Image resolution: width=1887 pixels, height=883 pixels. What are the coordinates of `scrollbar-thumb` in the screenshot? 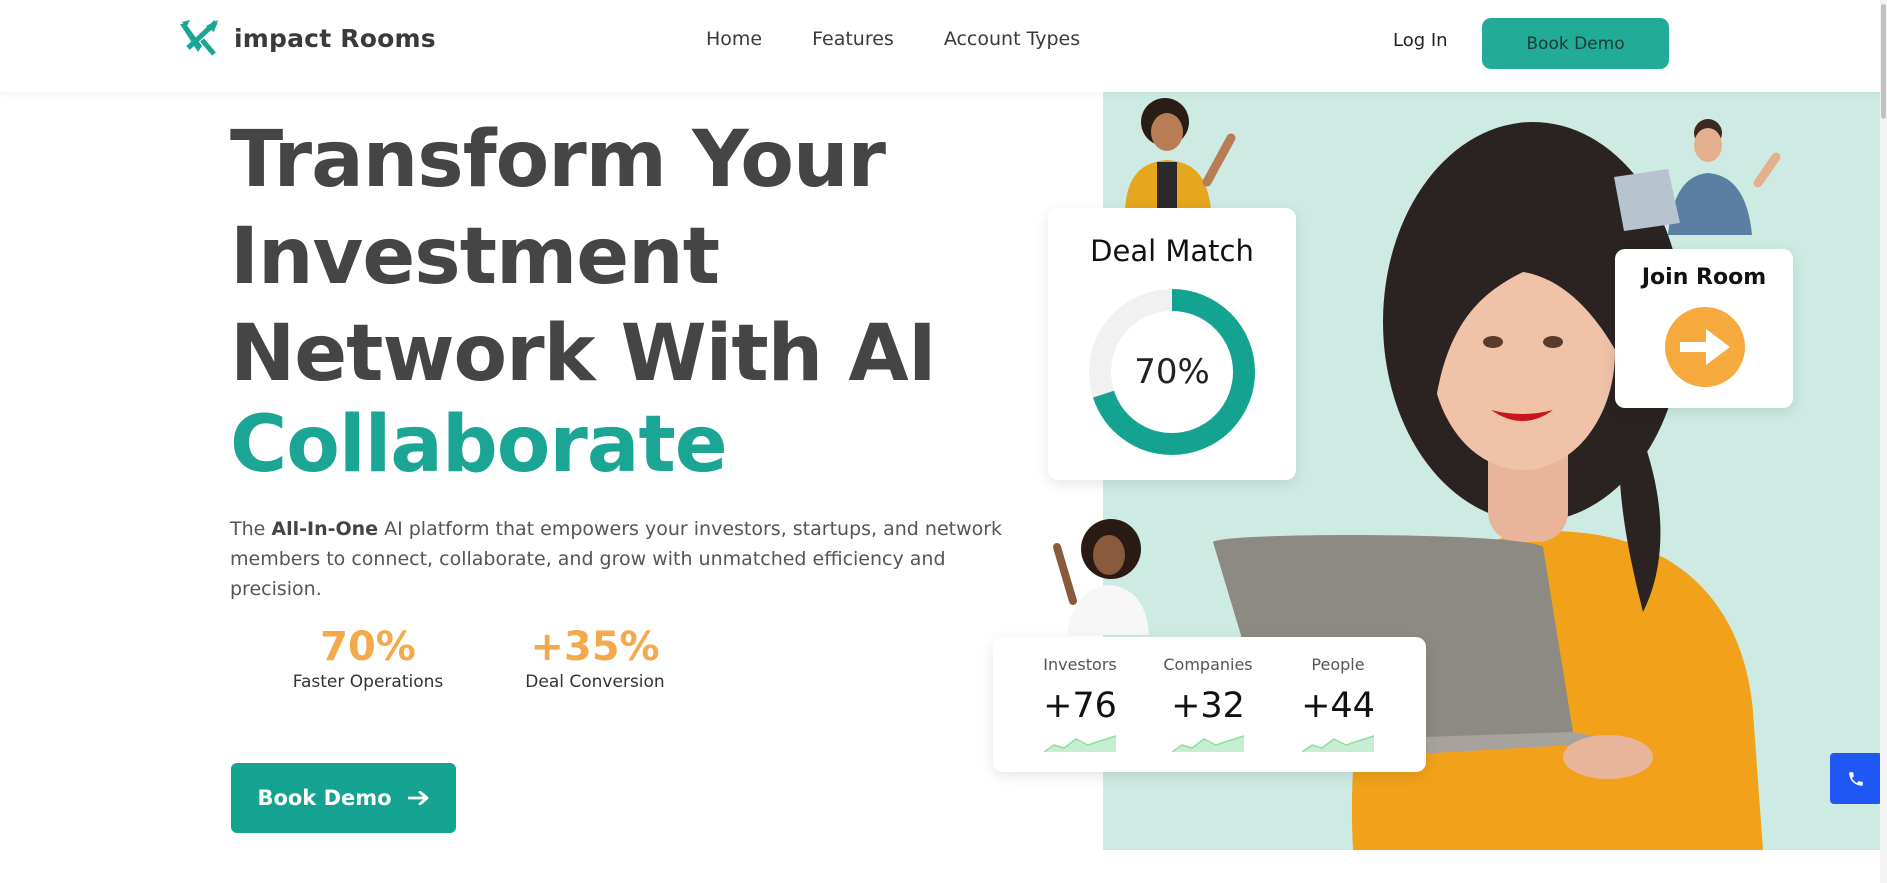 It's located at (1883, 61).